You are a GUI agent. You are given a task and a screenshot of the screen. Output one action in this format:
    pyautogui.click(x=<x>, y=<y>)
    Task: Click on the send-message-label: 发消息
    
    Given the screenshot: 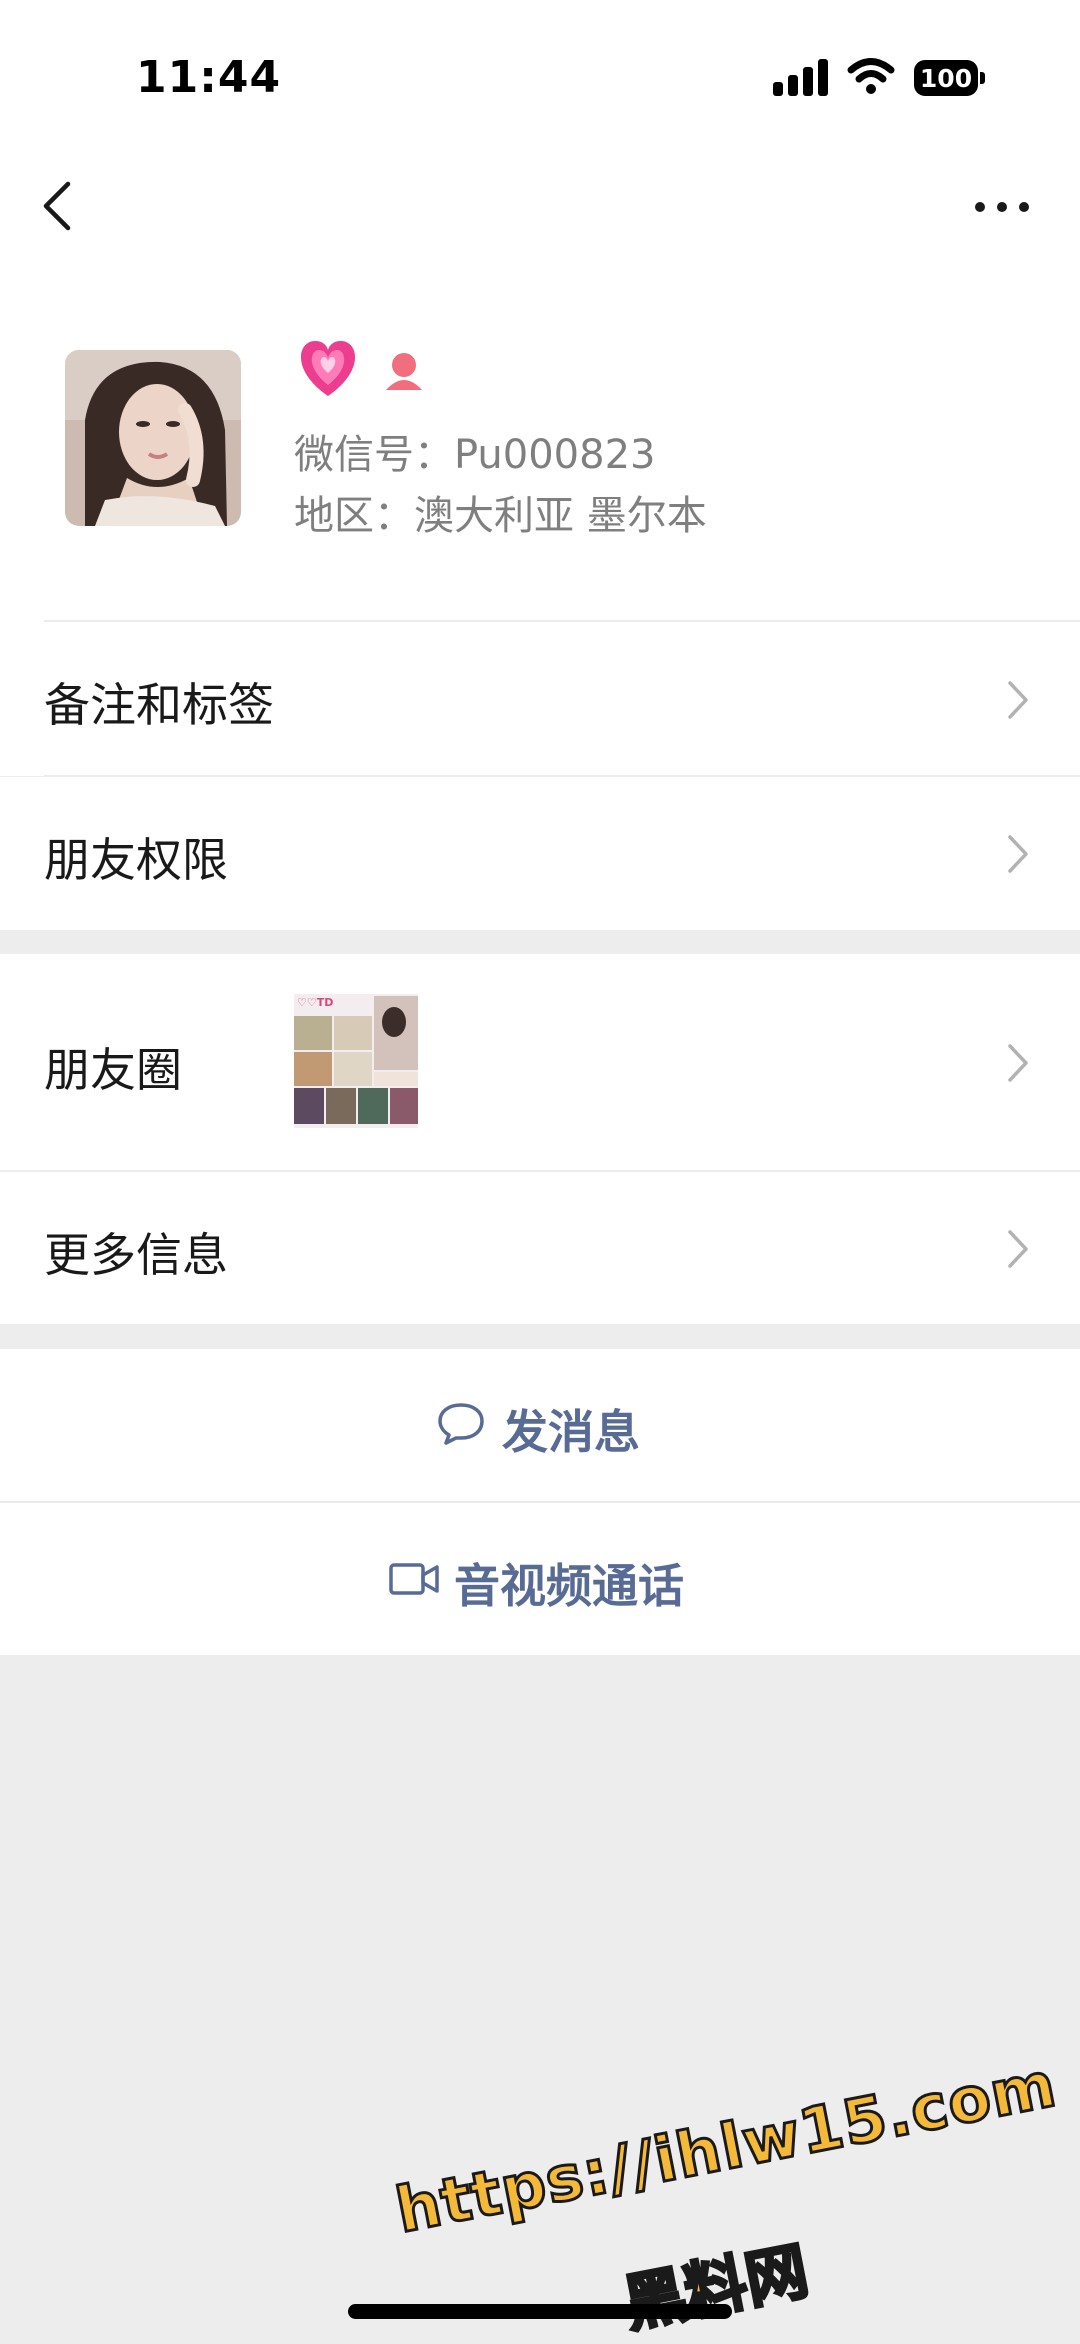 What is the action you would take?
    pyautogui.click(x=571, y=1432)
    